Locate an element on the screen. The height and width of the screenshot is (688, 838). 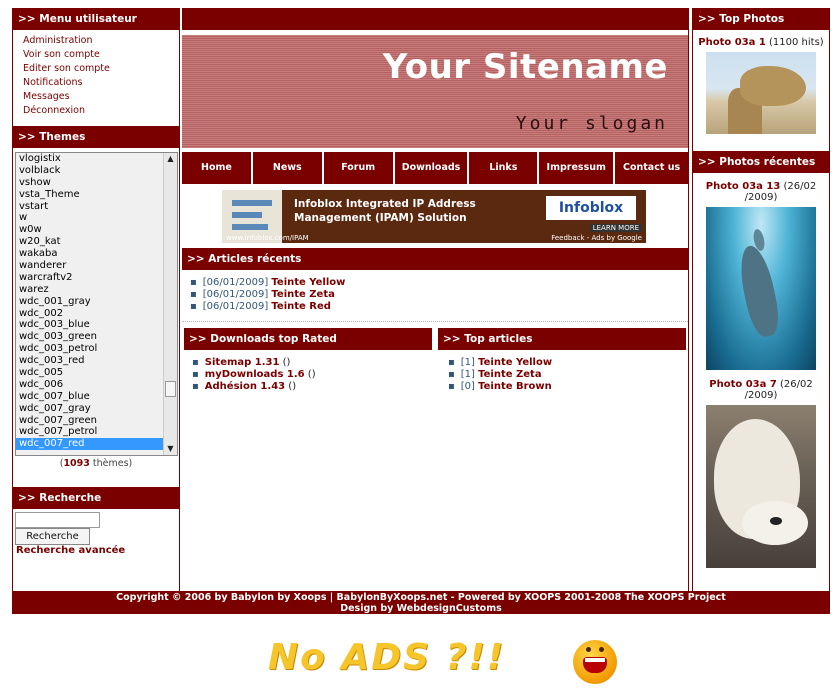
photo-caption: Photo 03a 7 (26/02 /2009) is located at coordinates (761, 390).